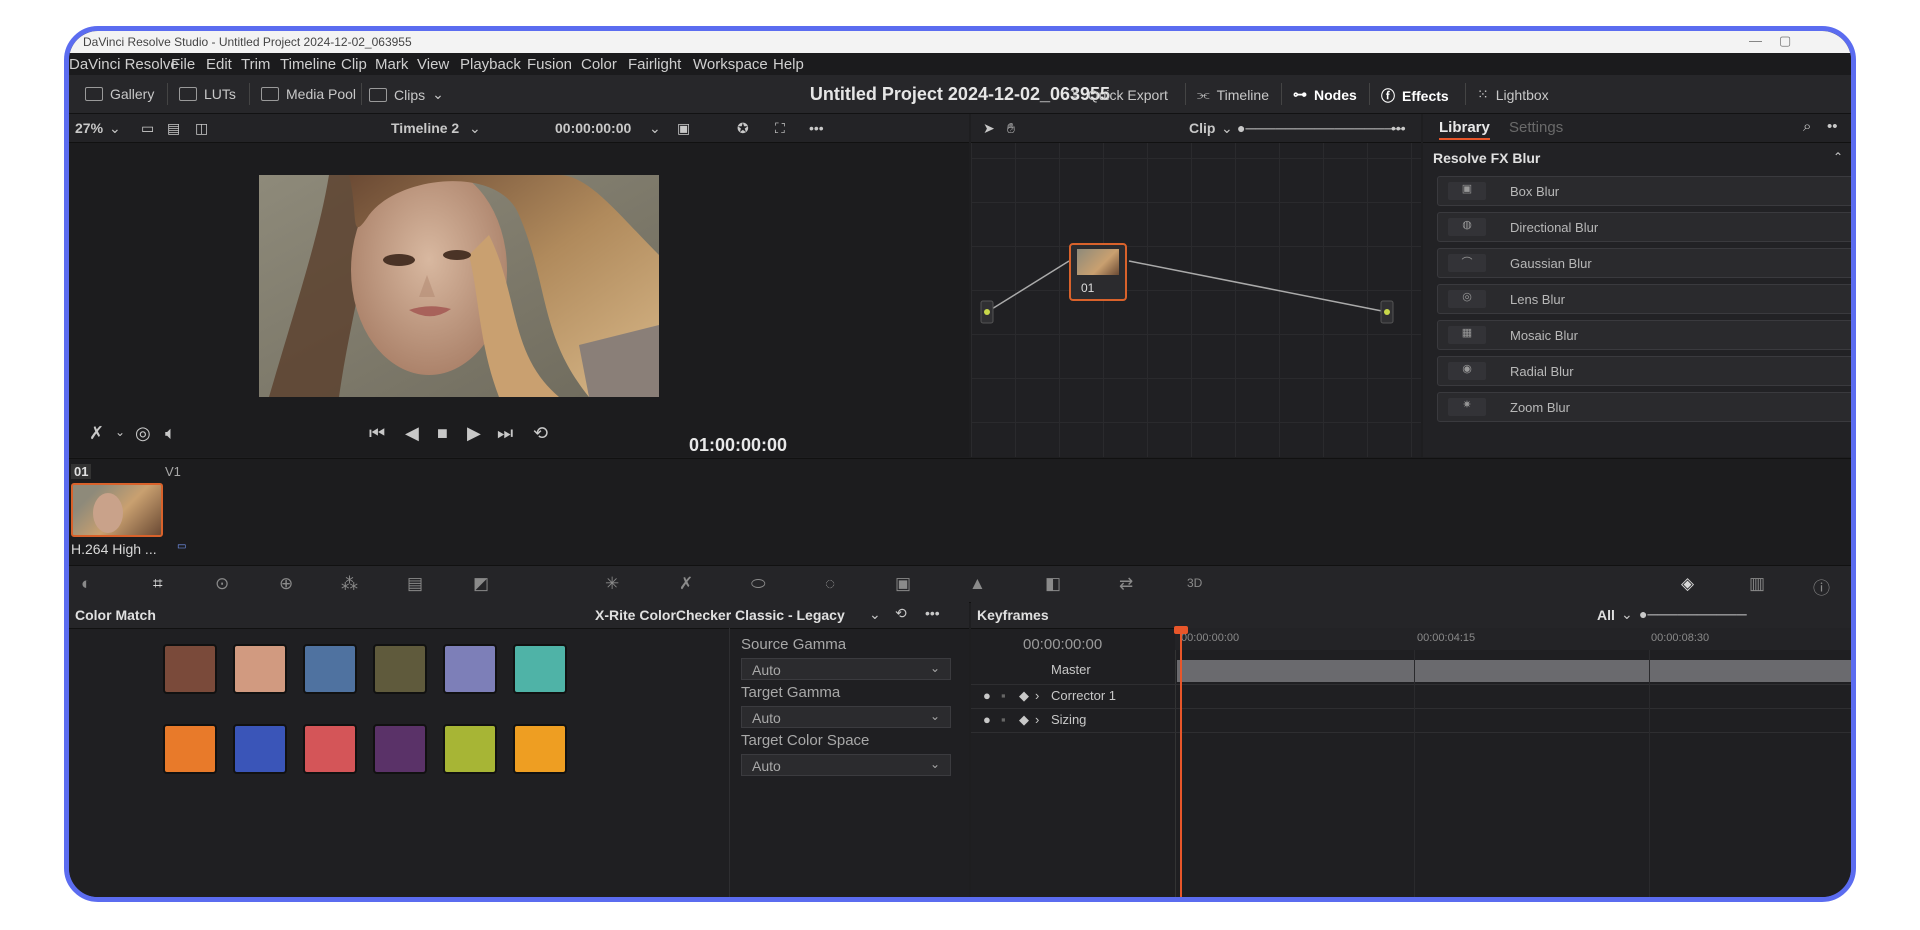 The height and width of the screenshot is (930, 1920). Describe the element at coordinates (846, 717) in the screenshot. I see `target-gamma-select: Auto ⌄` at that location.